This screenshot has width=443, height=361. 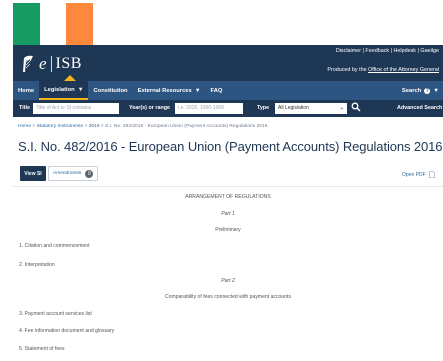 What do you see at coordinates (24, 126) in the screenshot?
I see `breadcrumb-home: Home` at bounding box center [24, 126].